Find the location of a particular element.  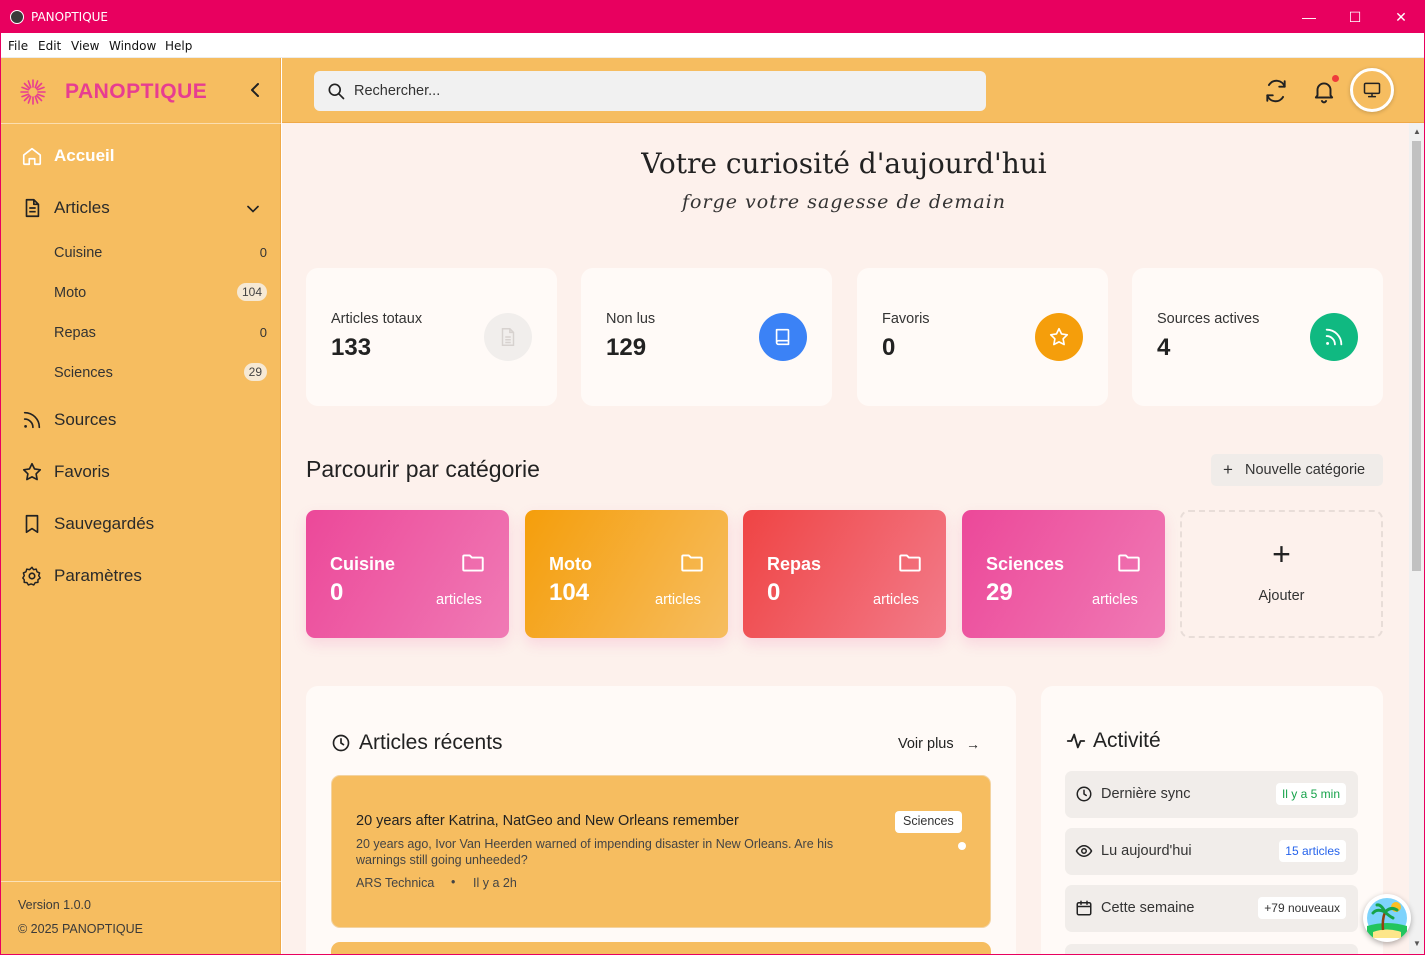

sidebar-item-favoris: Favoris is located at coordinates (141, 473).